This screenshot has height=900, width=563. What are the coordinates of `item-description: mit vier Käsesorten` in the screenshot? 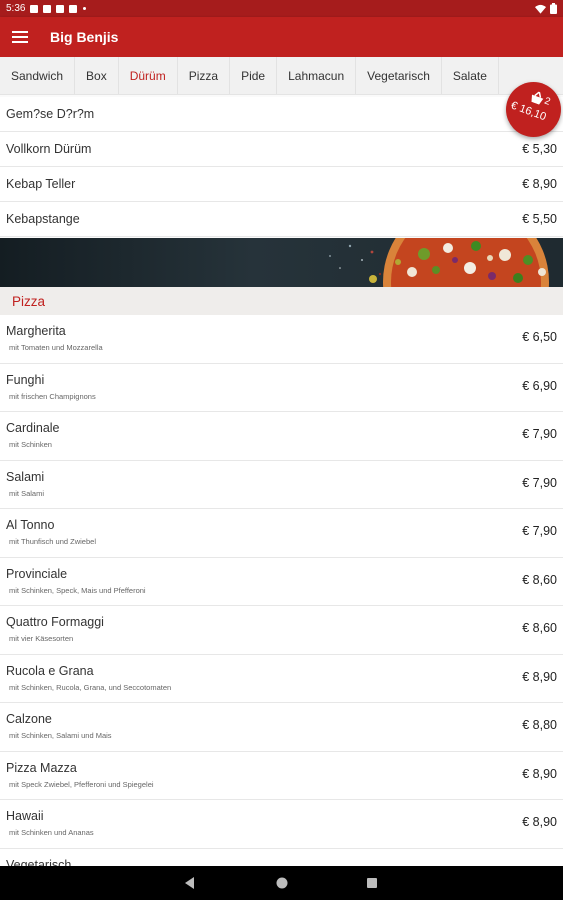 It's located at (41, 638).